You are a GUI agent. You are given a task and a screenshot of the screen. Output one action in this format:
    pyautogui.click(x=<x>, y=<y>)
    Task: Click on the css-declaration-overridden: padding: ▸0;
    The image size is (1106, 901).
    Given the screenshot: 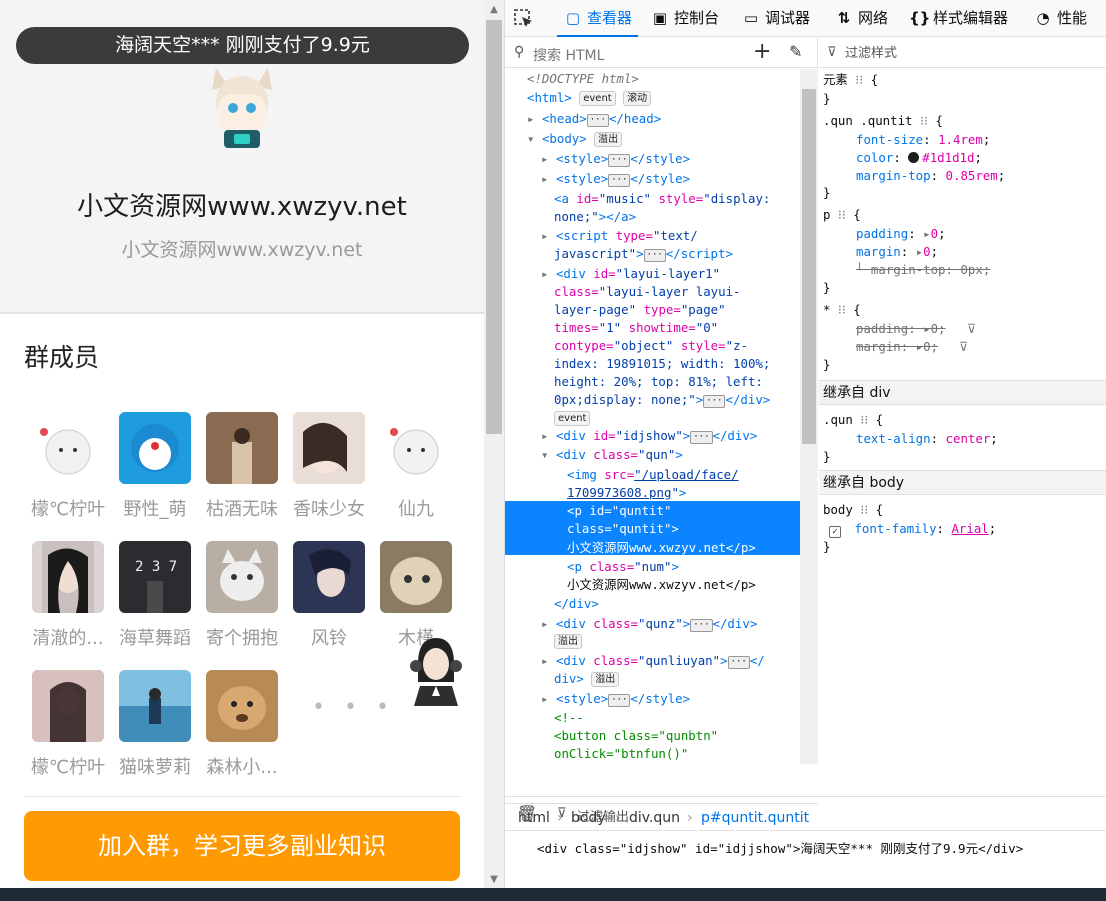 What is the action you would take?
    pyautogui.click(x=901, y=329)
    